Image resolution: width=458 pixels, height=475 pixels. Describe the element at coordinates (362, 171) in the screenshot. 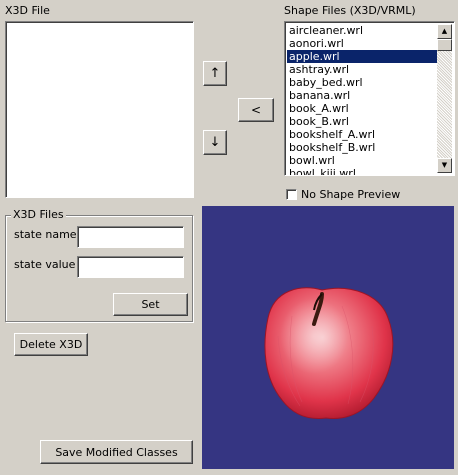

I see `shape-file-item: bowl_kiji.wrl` at that location.